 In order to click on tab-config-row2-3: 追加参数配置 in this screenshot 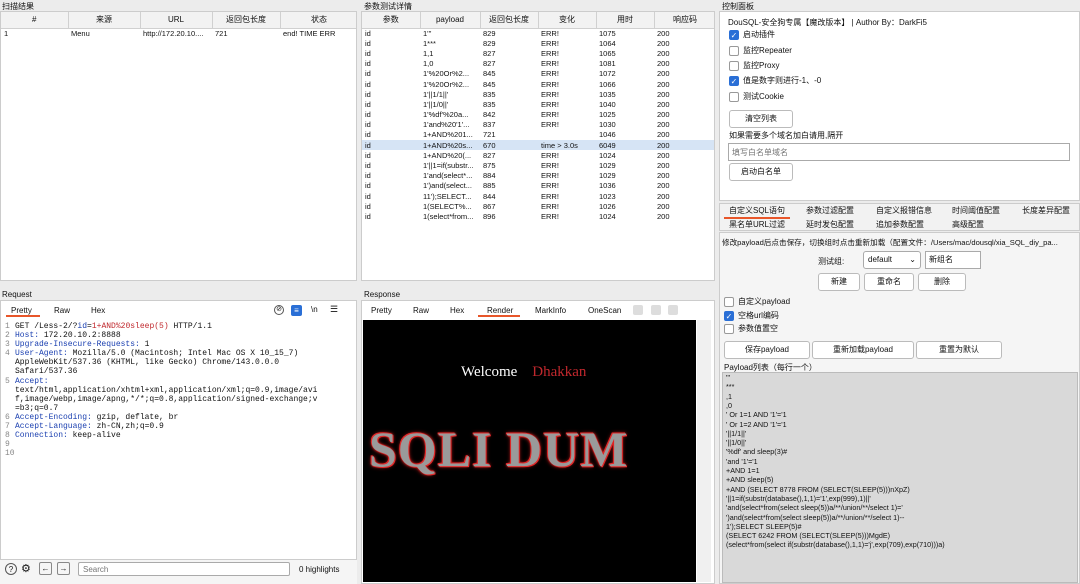, I will do `click(900, 225)`.